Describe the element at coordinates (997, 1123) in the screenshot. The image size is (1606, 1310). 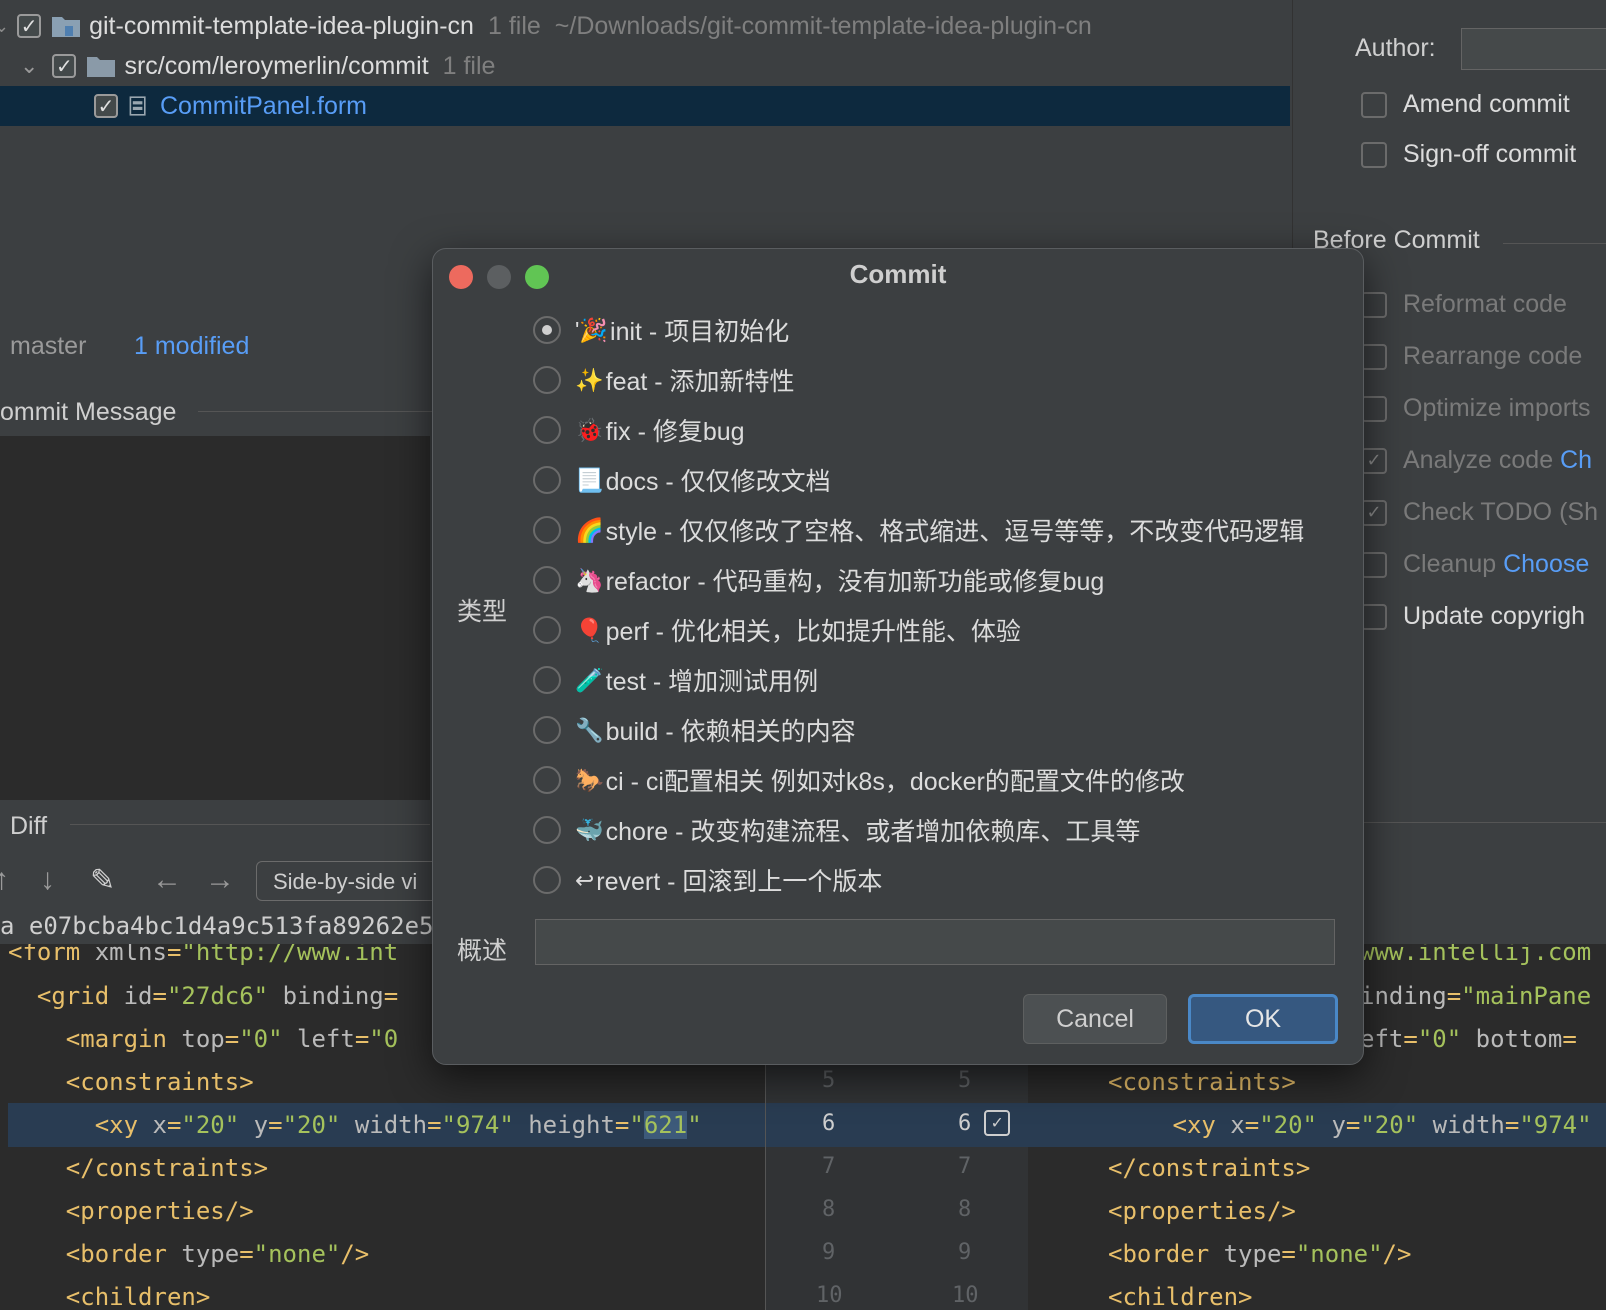
I see `include-change-checkbox: ✓` at that location.